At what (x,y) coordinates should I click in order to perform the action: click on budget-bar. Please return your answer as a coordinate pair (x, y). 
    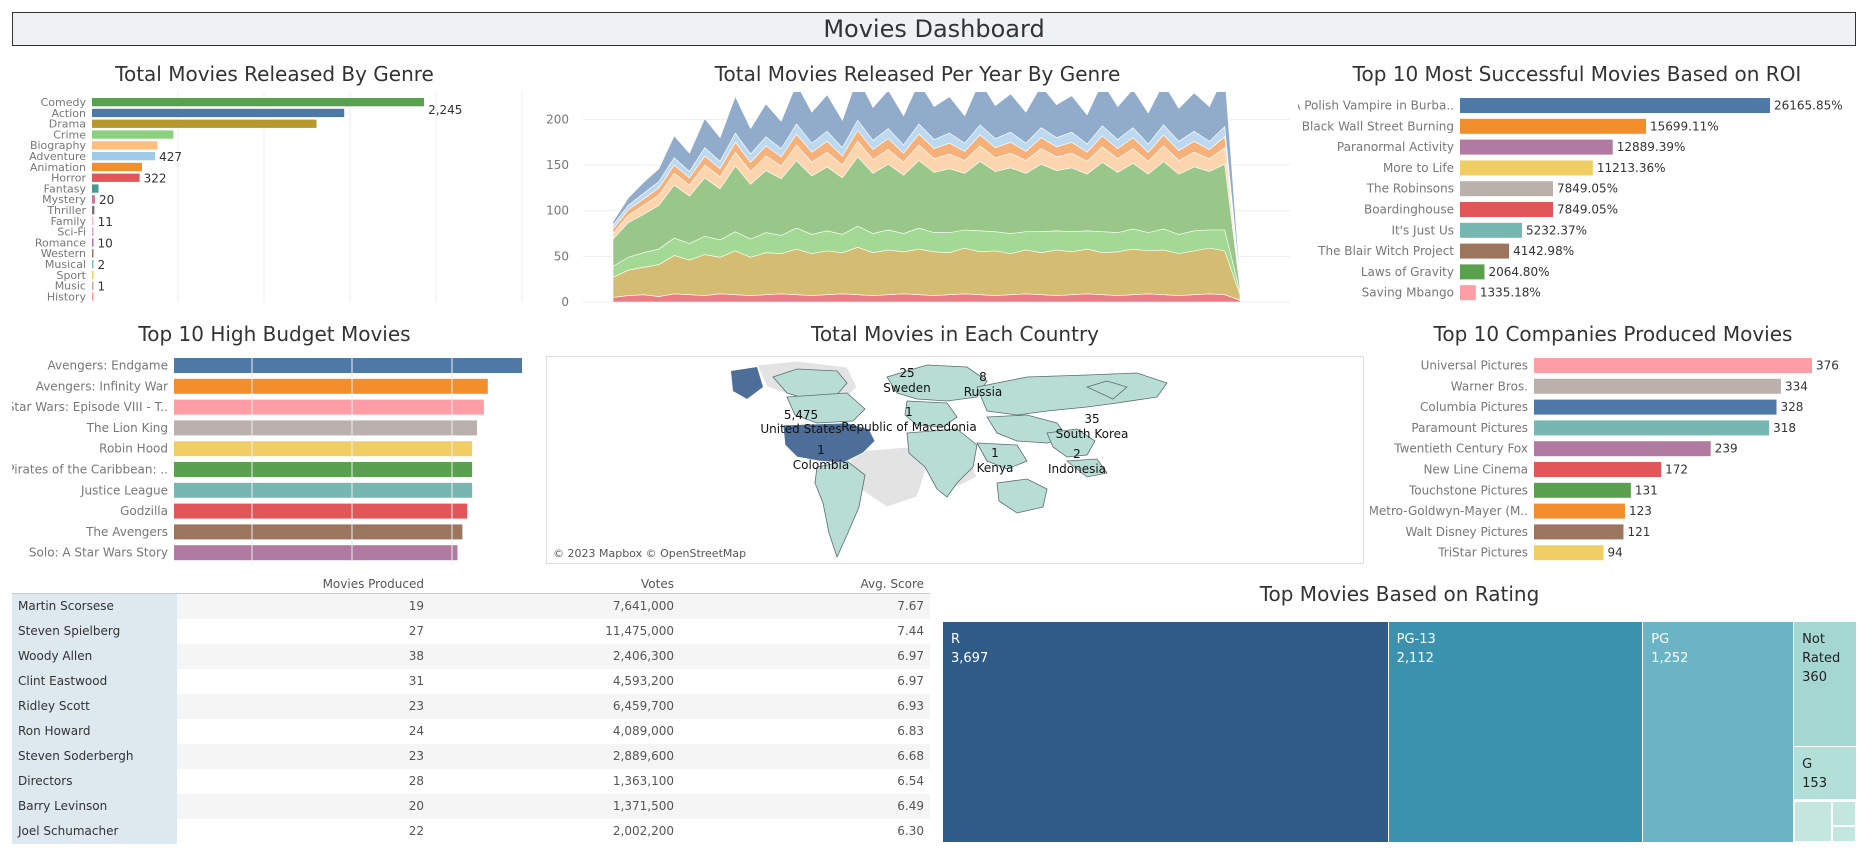
    Looking at the image, I should click on (348, 365).